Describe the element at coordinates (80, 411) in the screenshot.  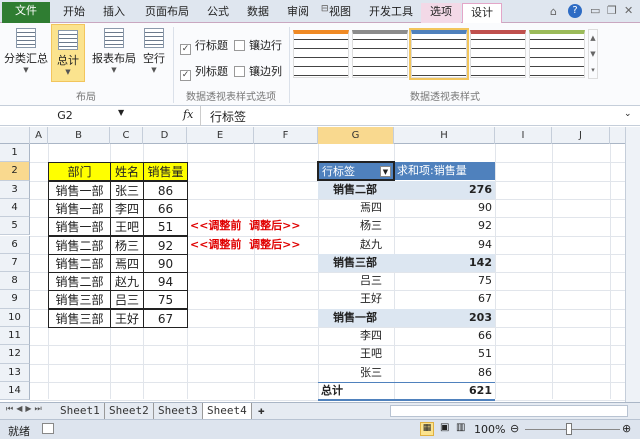
I see `sheet-tab-sheet1: Sheet1` at that location.